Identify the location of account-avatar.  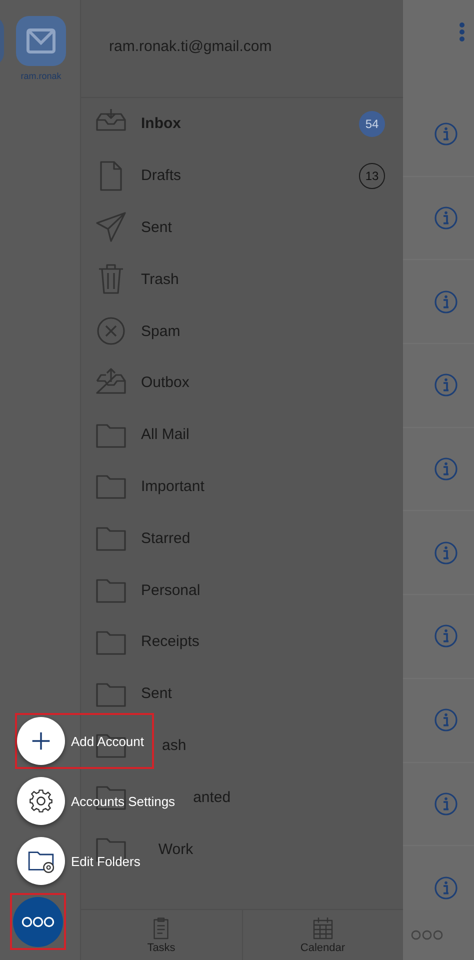
(41, 41).